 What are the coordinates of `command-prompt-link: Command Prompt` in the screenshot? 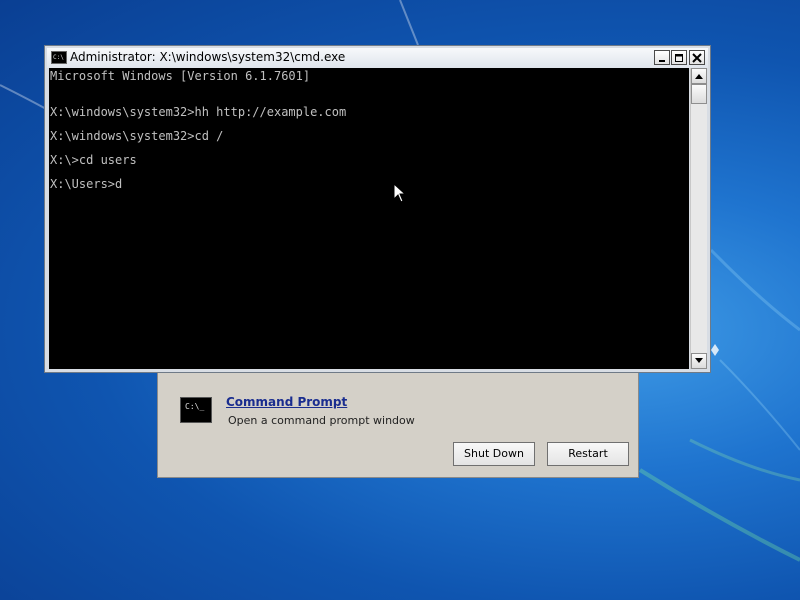 It's located at (286, 402).